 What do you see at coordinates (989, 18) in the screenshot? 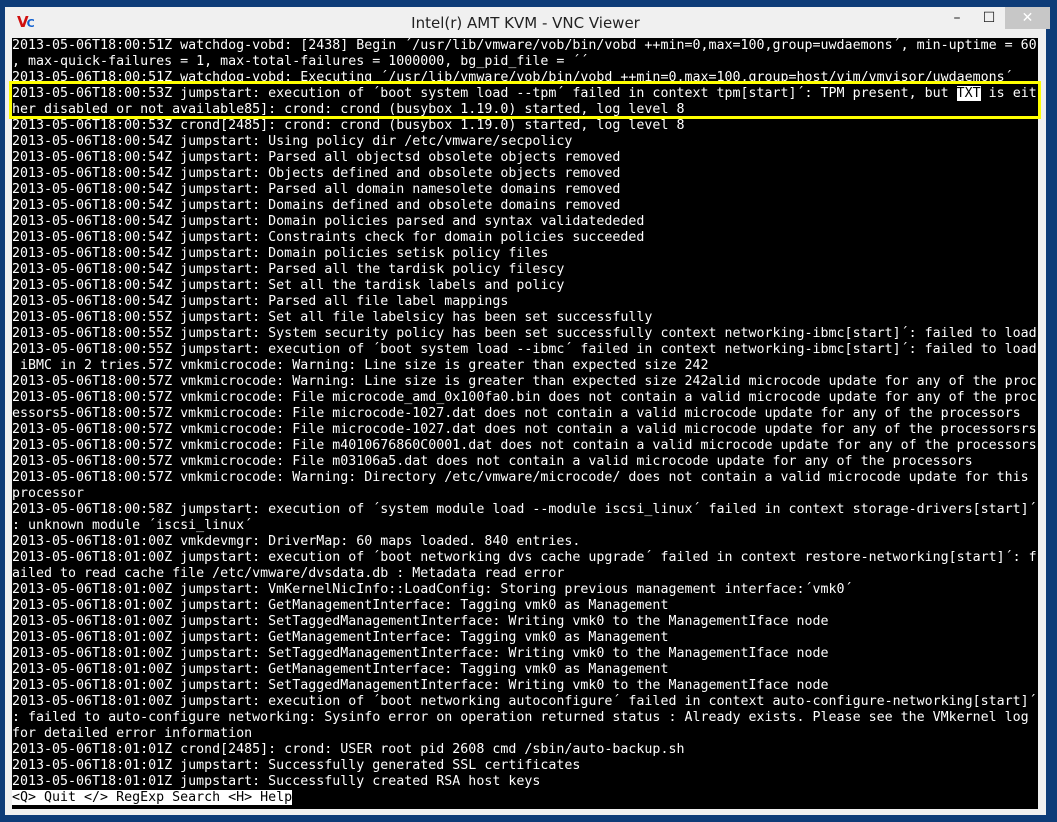
I see `maximize-button: ☐` at bounding box center [989, 18].